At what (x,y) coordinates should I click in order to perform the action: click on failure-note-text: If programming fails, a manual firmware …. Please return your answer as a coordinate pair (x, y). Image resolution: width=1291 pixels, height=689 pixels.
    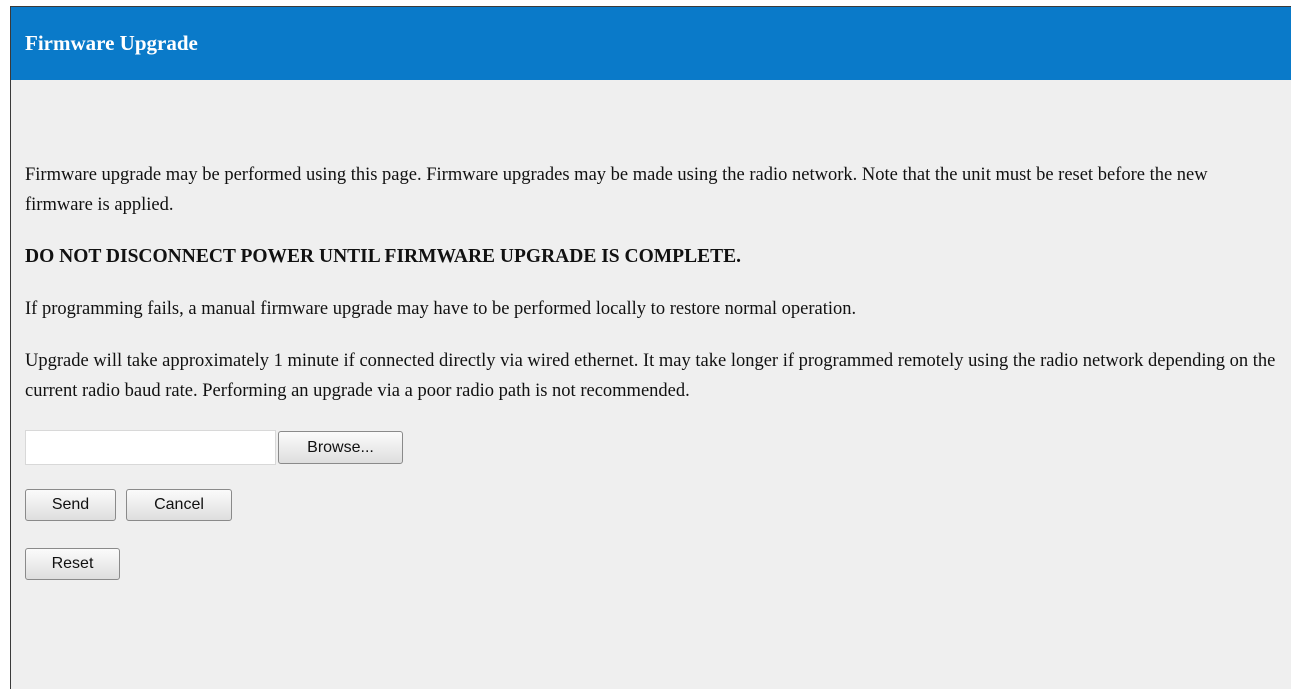
    Looking at the image, I should click on (441, 309).